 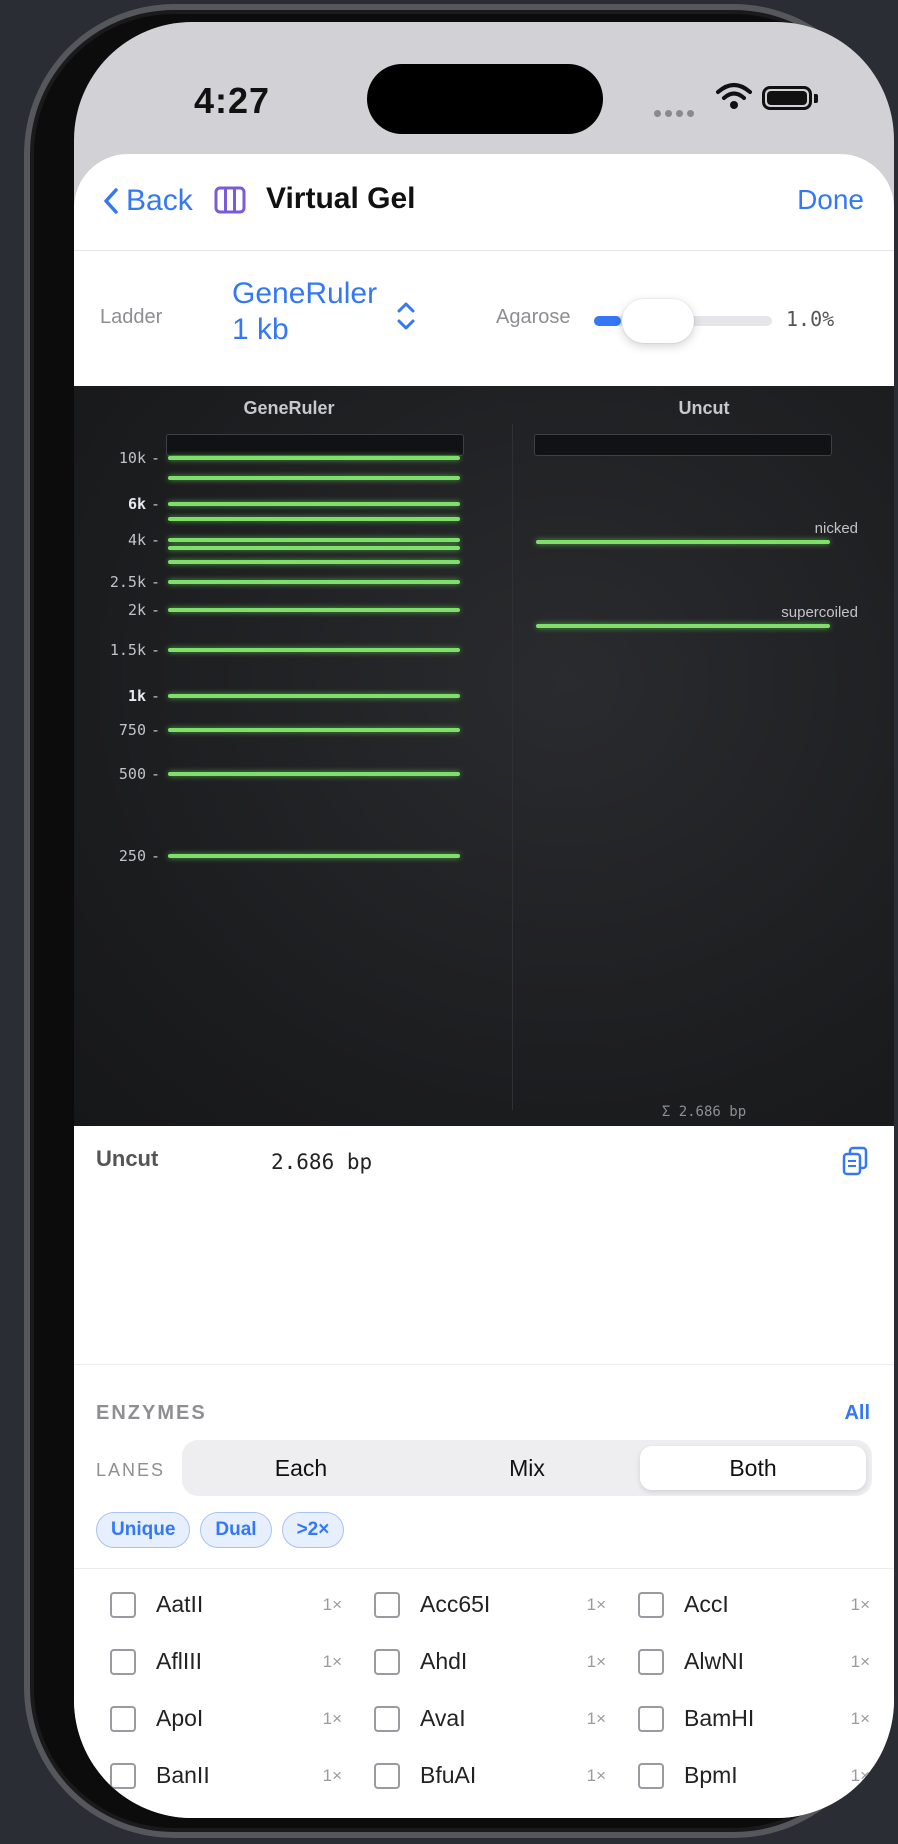 I want to click on chevron-up-down-icon, so click(x=406, y=316).